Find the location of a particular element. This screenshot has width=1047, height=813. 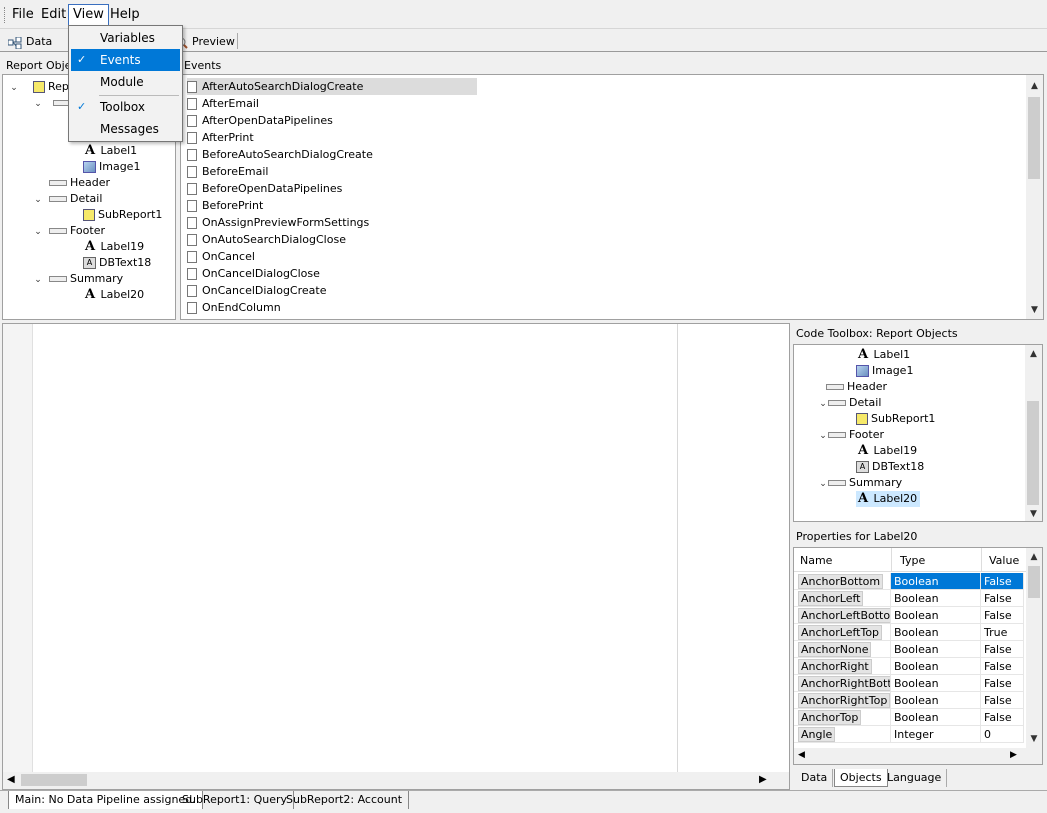

property-row: AnchorRightTop Boolean False is located at coordinates (909, 700).